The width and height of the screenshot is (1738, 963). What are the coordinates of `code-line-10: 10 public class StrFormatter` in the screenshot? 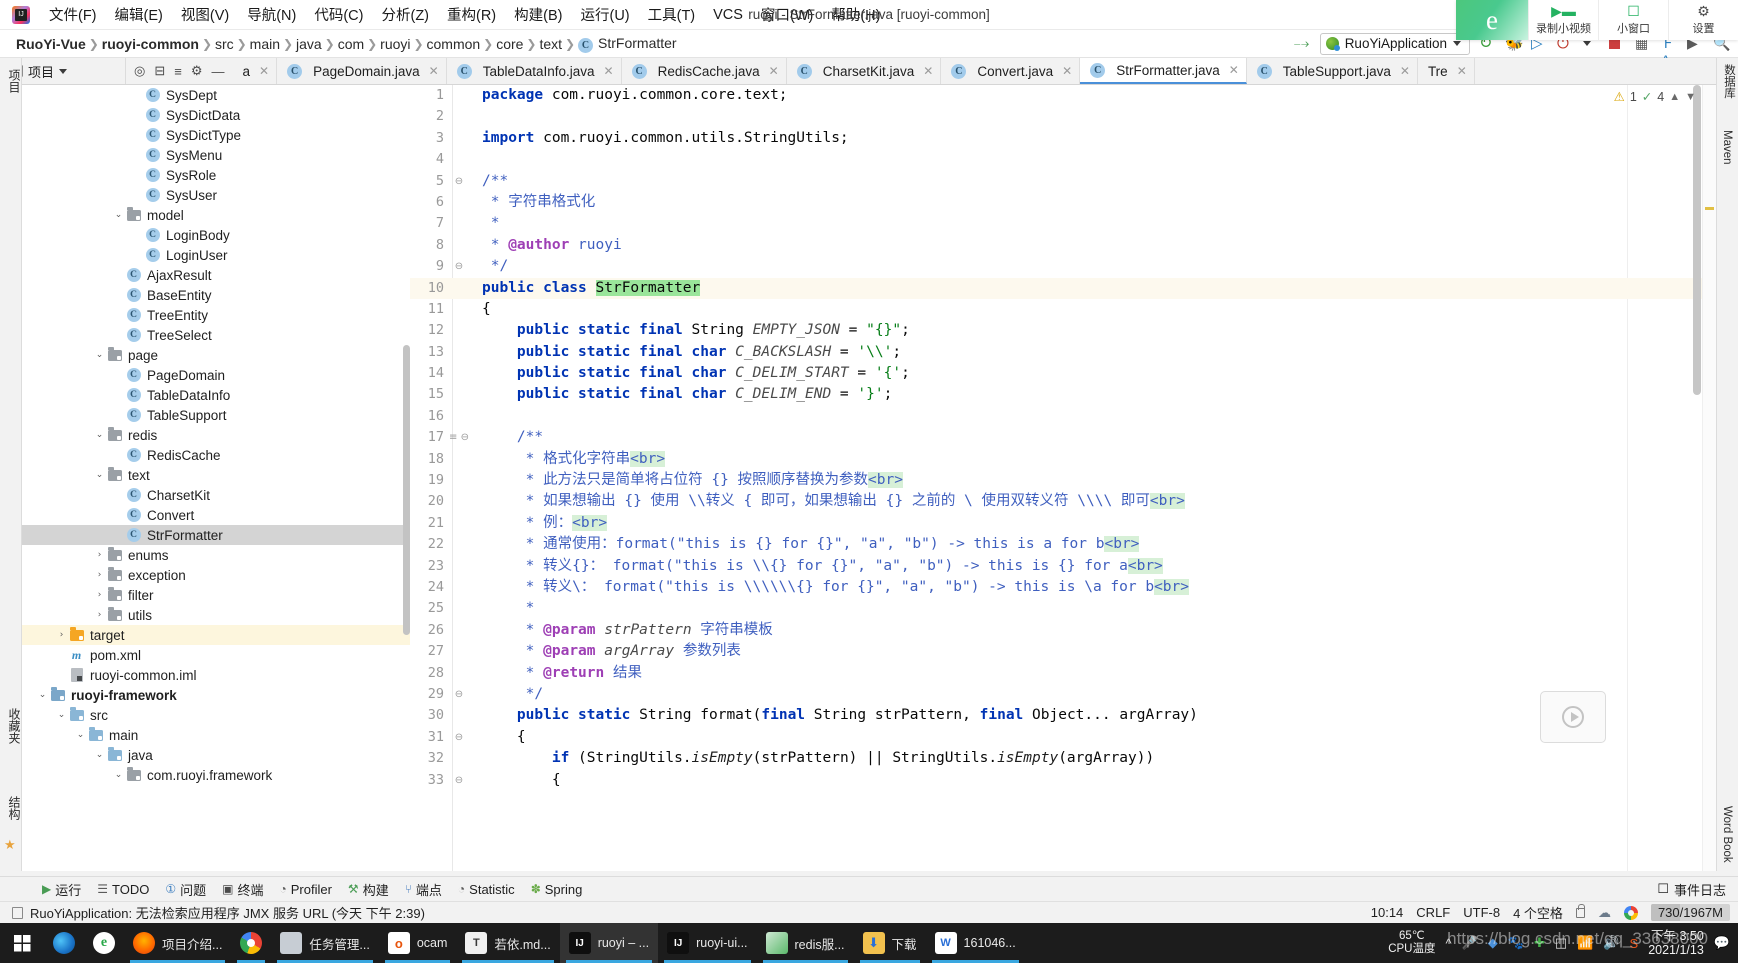 It's located at (1063, 288).